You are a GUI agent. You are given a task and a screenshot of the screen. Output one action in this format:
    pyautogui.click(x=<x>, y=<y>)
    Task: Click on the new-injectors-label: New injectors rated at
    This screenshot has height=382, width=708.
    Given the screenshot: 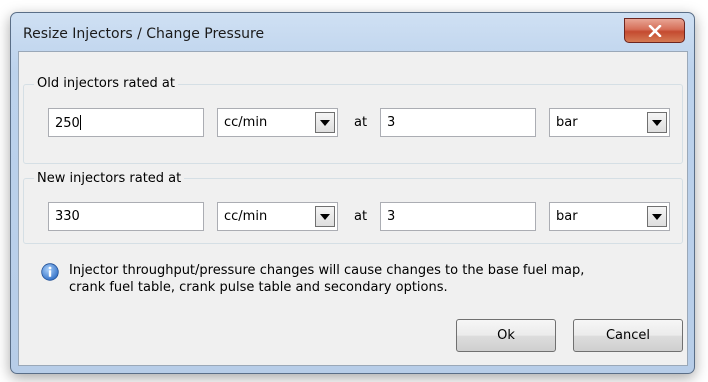 What is the action you would take?
    pyautogui.click(x=109, y=178)
    